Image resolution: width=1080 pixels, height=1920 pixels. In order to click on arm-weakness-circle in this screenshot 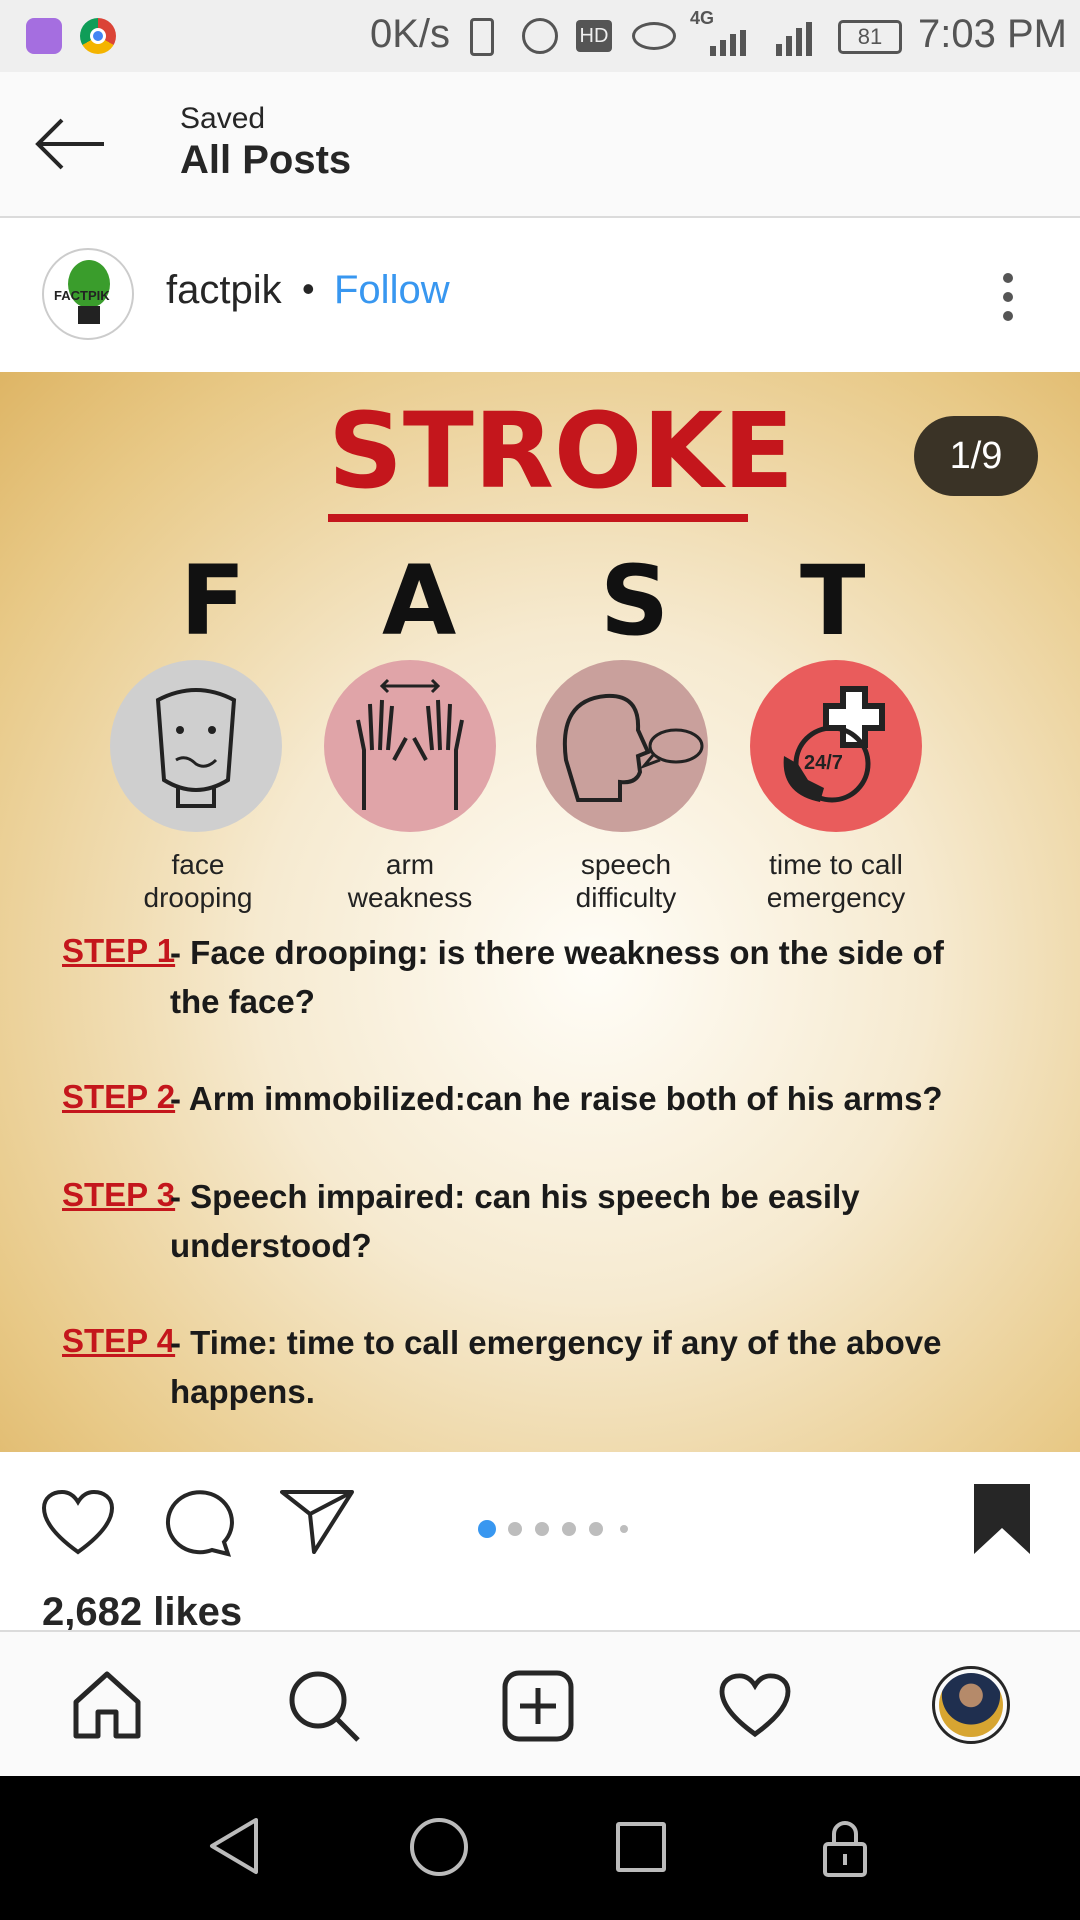, I will do `click(410, 746)`.